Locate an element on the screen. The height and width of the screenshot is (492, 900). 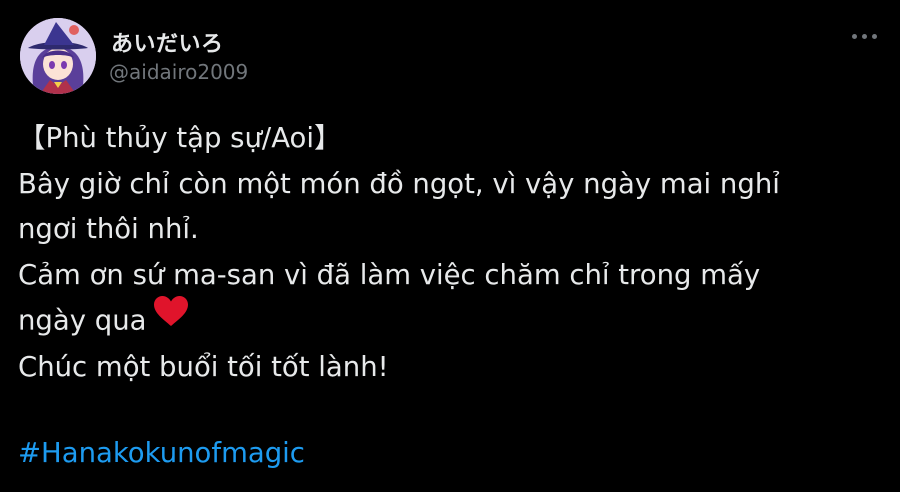
tweet-line: 【Phù thủy tập sự/Aoi】 is located at coordinates (180, 138).